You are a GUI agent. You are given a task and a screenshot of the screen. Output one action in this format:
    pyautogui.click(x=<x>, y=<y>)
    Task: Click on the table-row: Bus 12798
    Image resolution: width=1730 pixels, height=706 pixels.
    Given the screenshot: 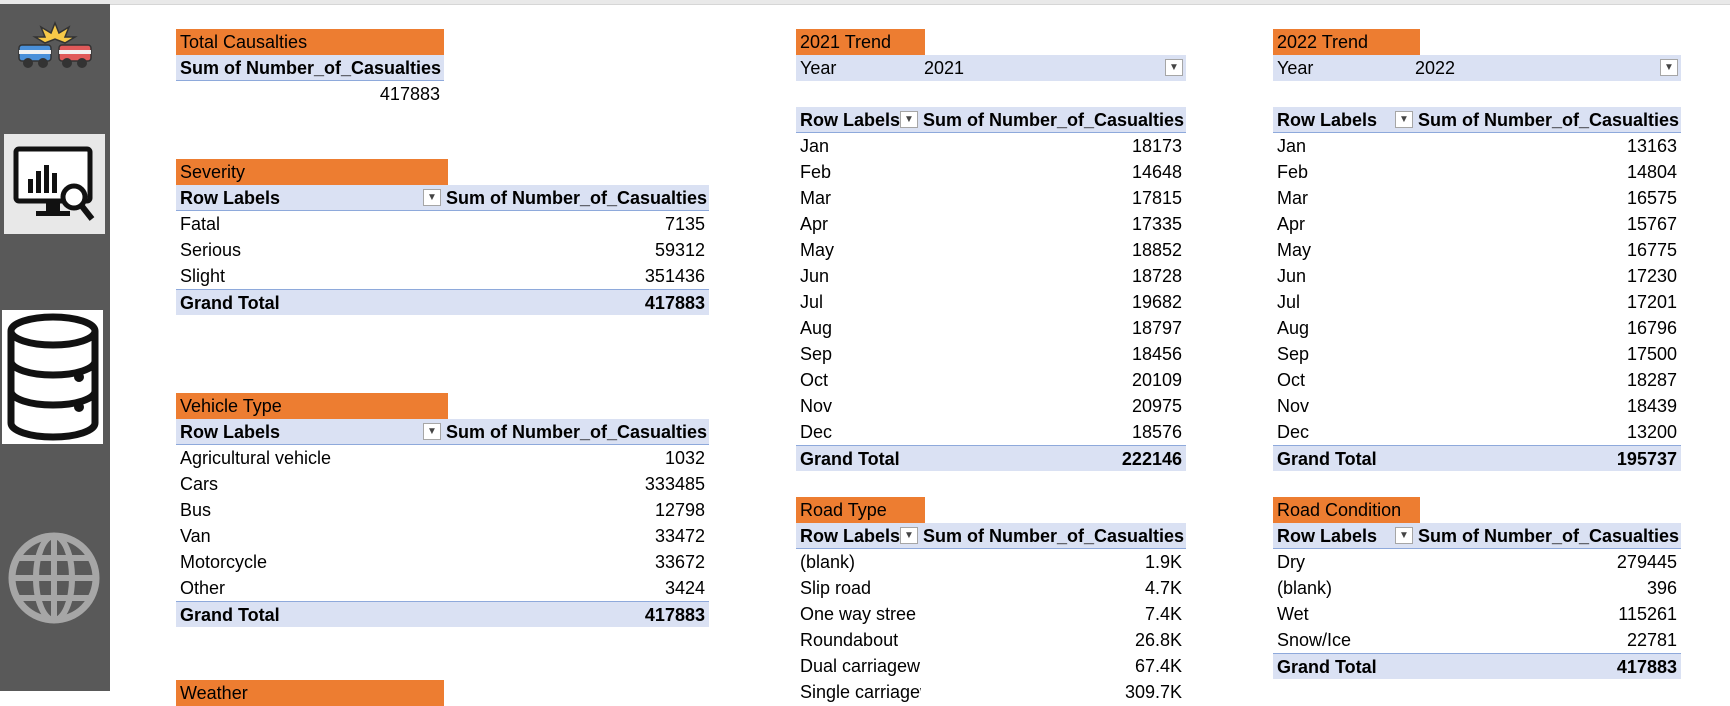 What is the action you would take?
    pyautogui.click(x=442, y=510)
    